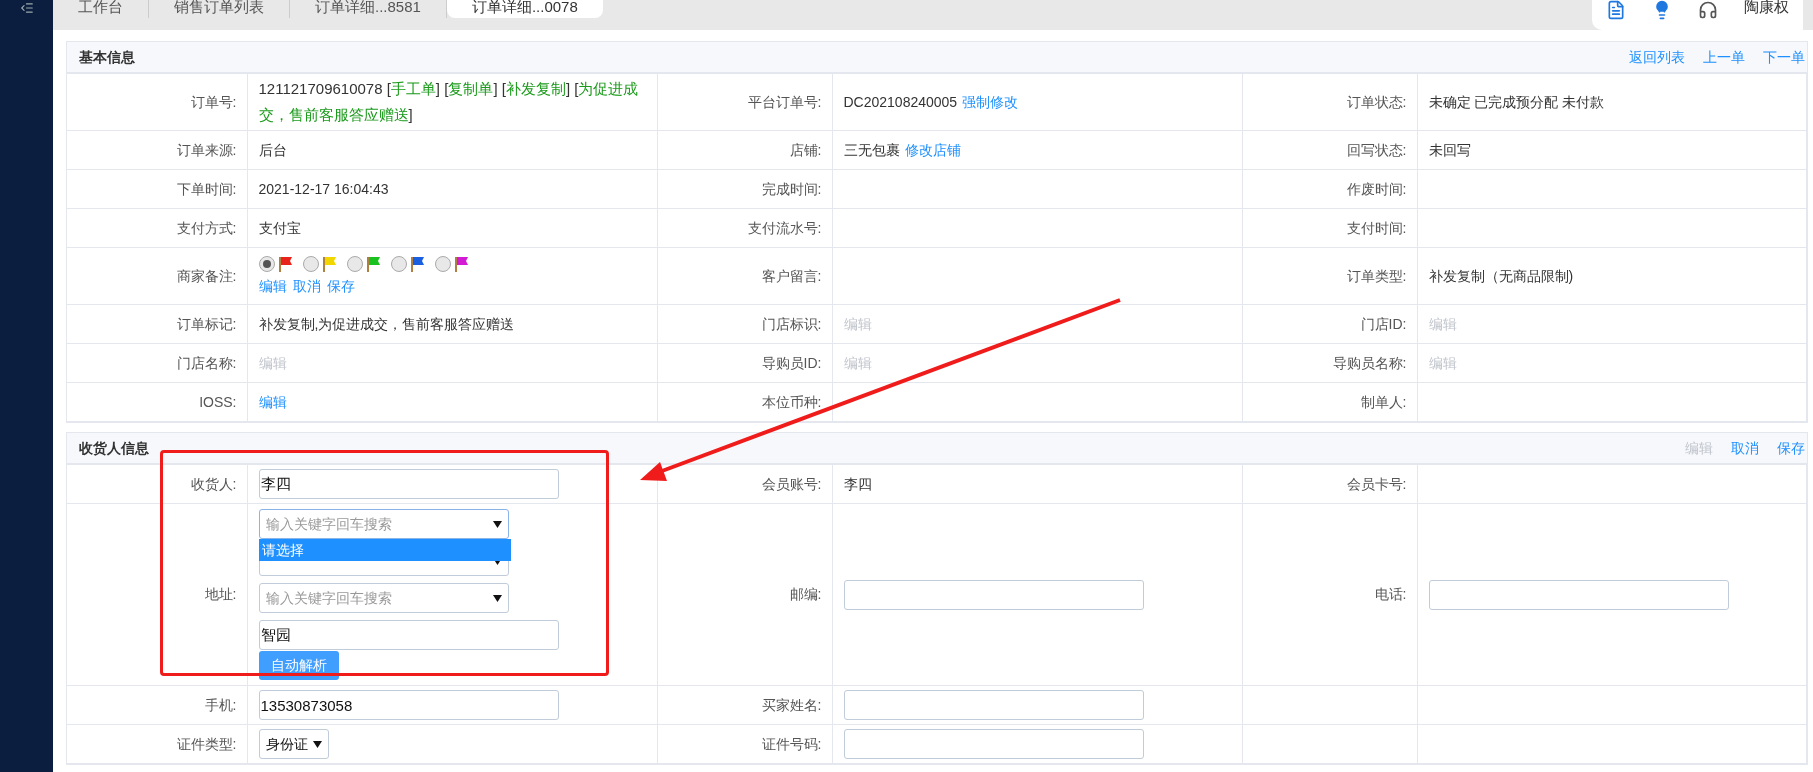  I want to click on tab: 销售订单列表, so click(219, 9).